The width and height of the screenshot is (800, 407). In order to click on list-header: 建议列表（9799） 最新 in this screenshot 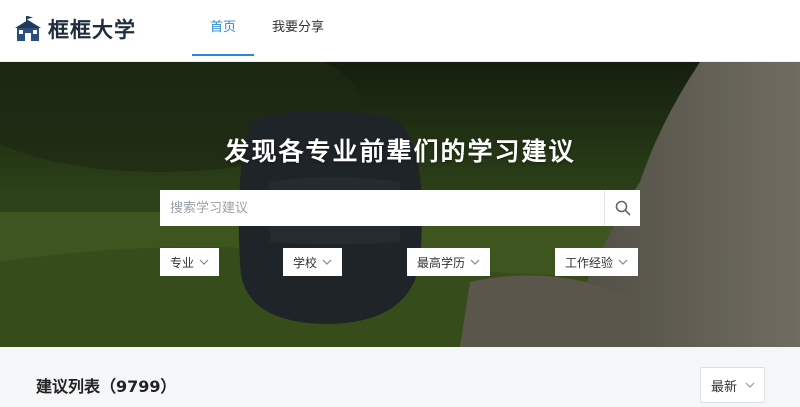, I will do `click(400, 377)`.